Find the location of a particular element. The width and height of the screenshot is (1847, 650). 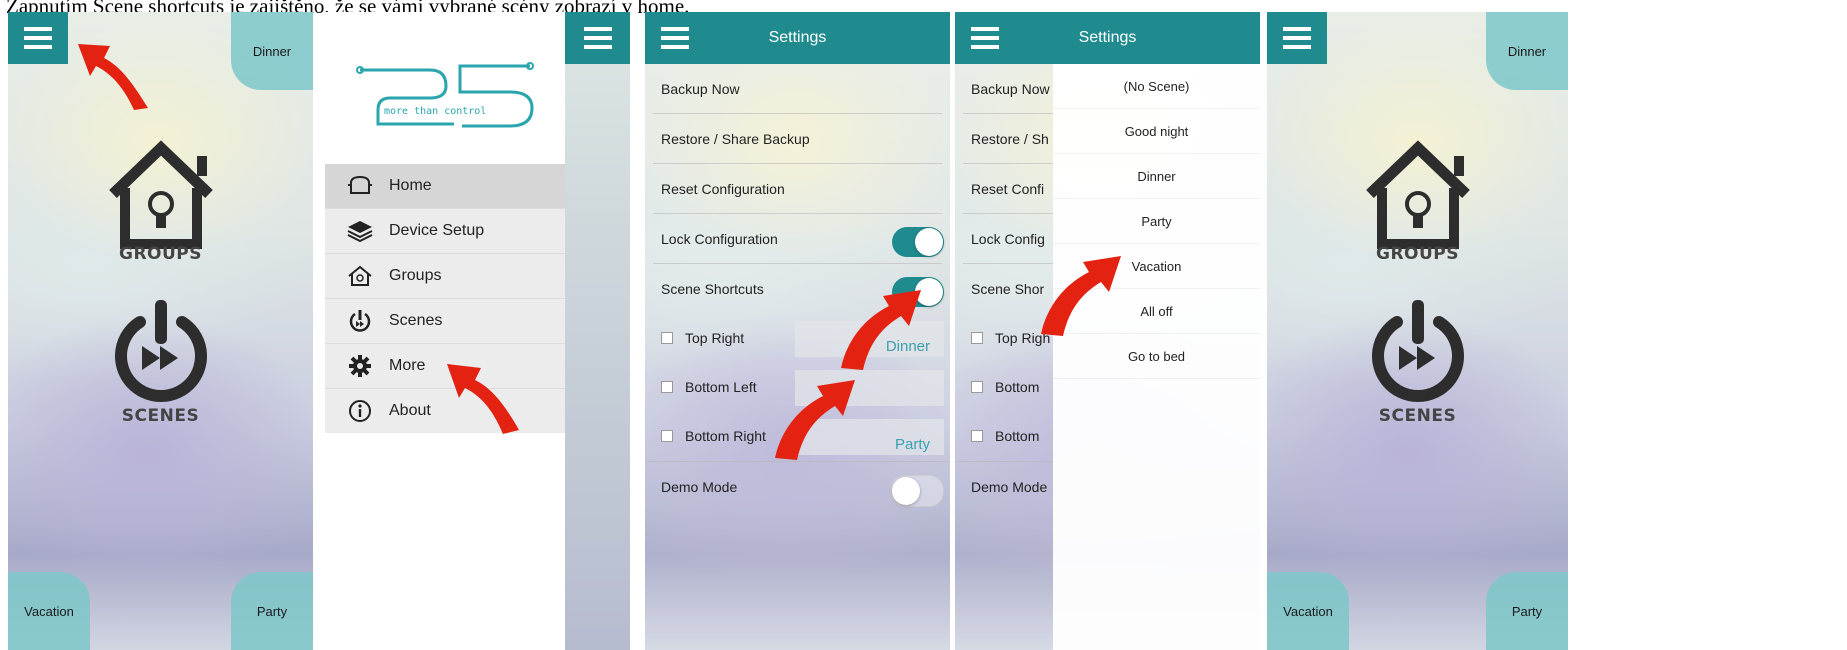

menu-item-label: Scenes is located at coordinates (416, 320).